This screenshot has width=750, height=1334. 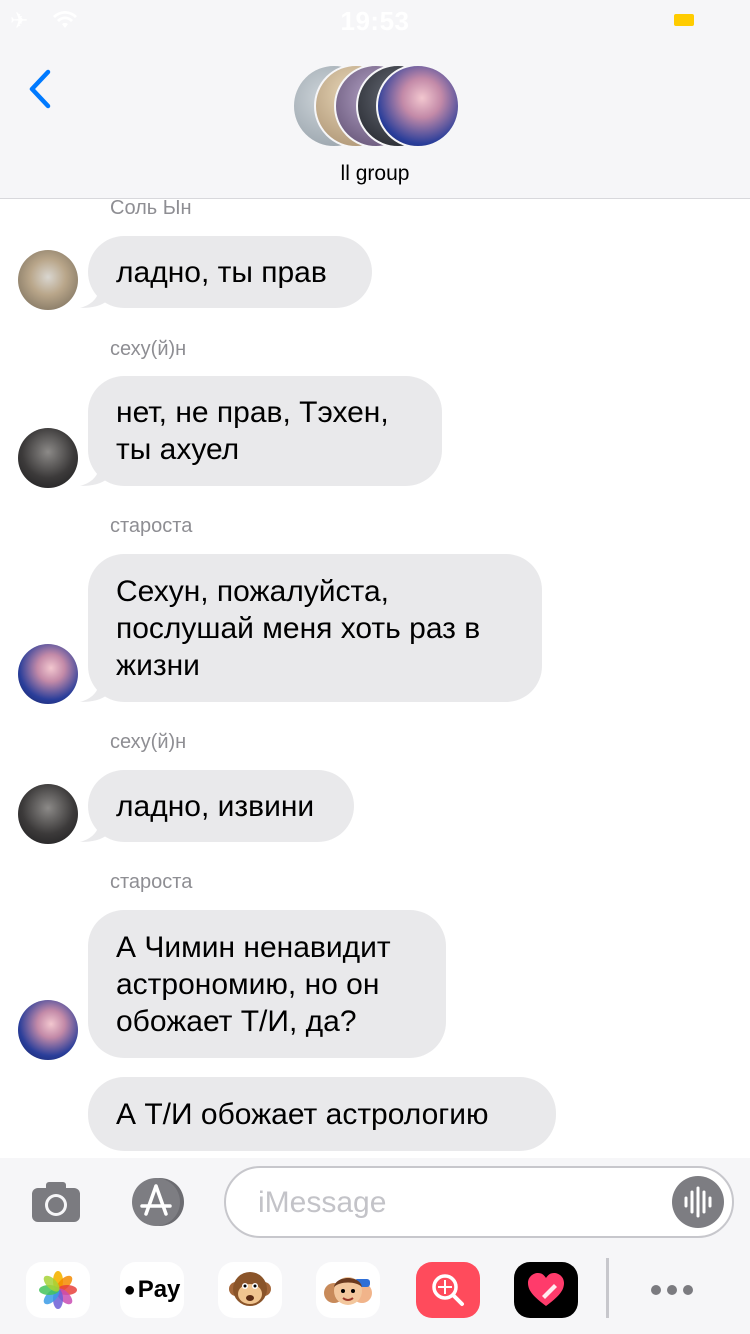 I want to click on image-search-icon, so click(x=448, y=1290).